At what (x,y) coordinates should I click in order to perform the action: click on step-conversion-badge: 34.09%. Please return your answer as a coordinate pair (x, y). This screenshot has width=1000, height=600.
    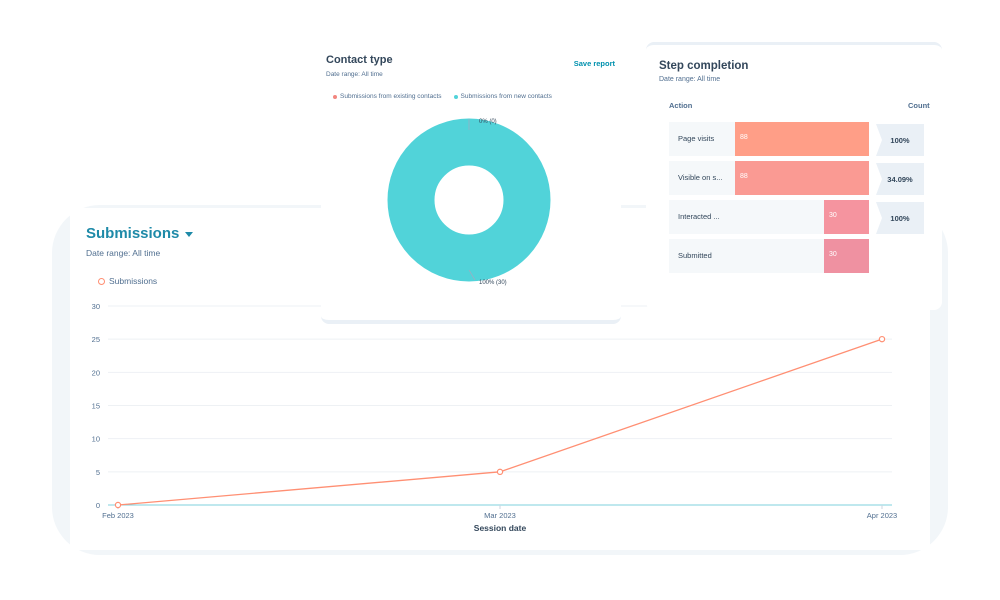
    Looking at the image, I should click on (900, 179).